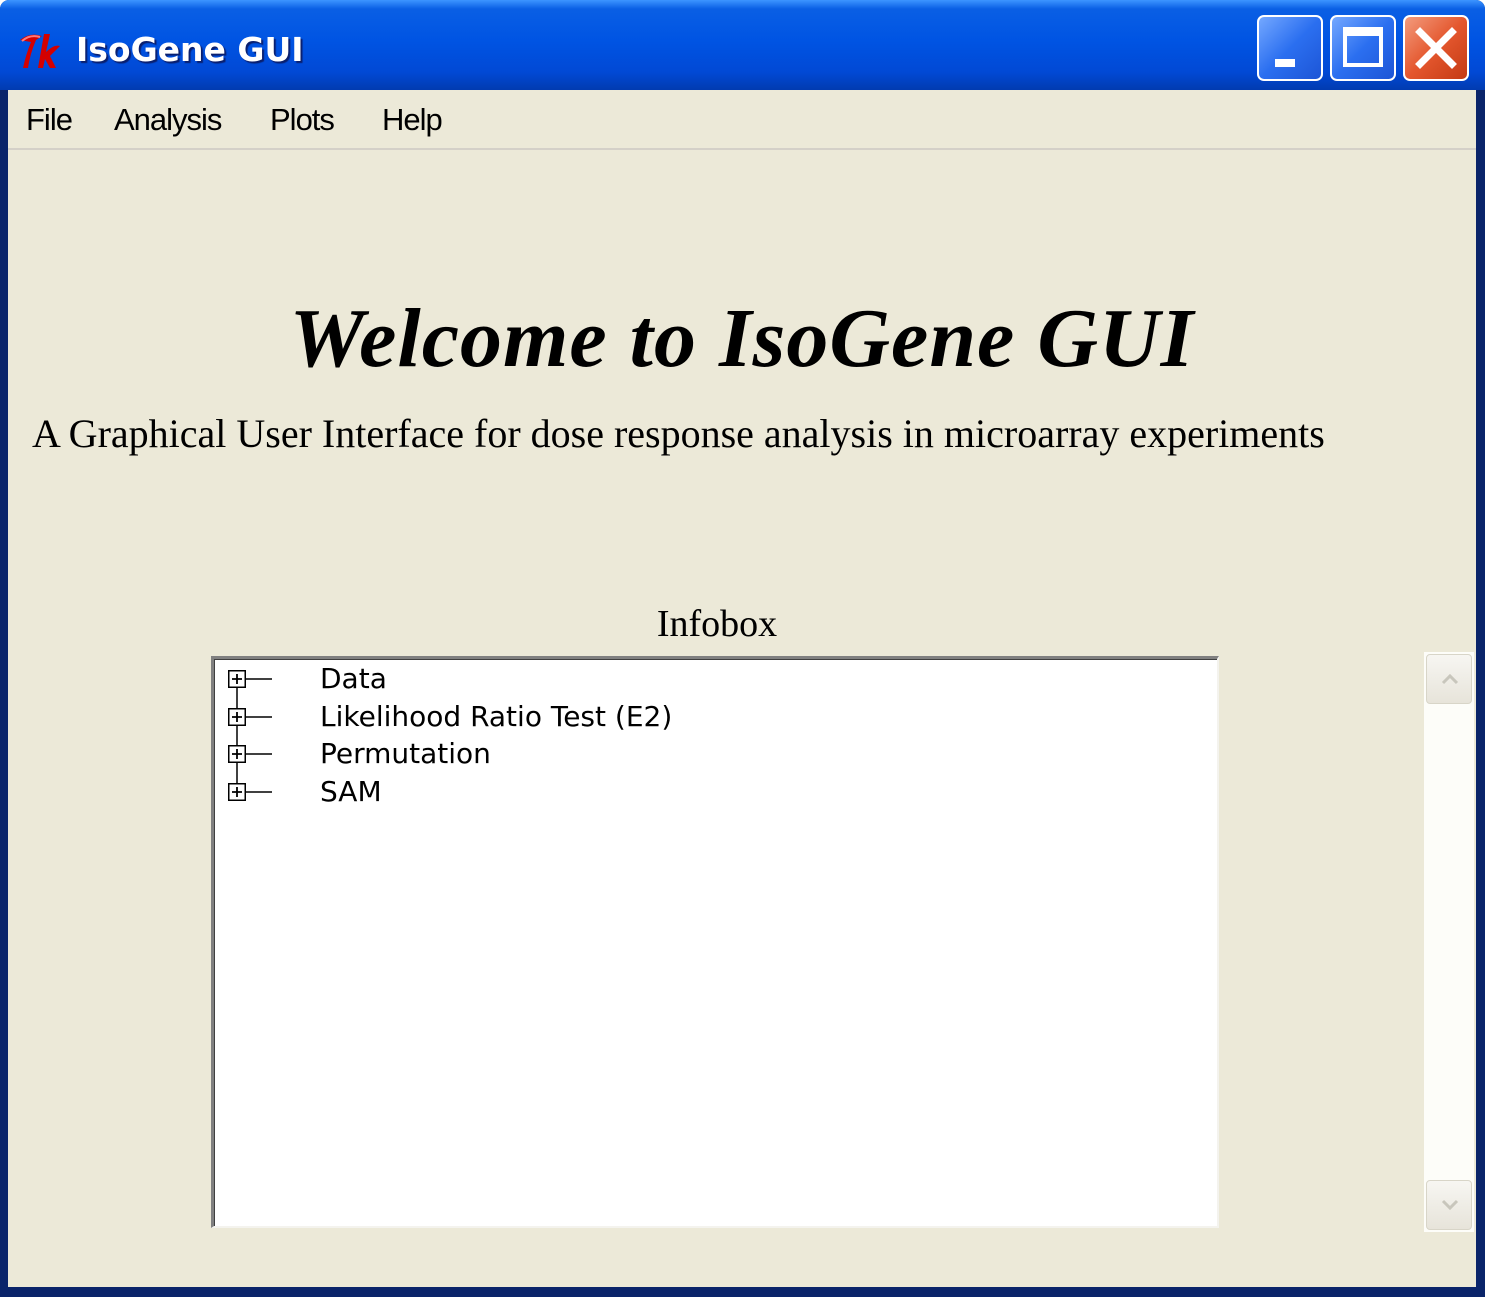  What do you see at coordinates (742, 149) in the screenshot?
I see `menu-divider` at bounding box center [742, 149].